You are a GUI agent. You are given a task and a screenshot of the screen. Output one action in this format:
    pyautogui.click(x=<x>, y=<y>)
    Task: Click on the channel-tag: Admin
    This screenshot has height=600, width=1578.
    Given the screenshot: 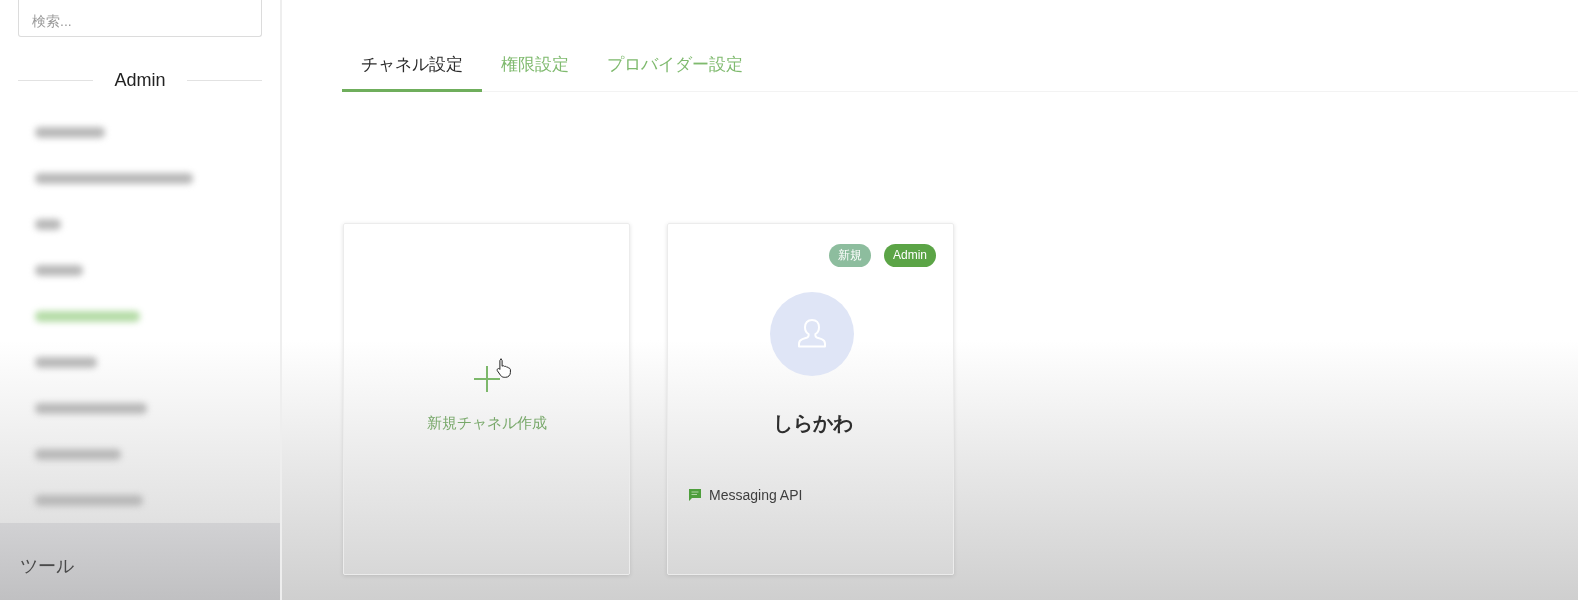 What is the action you would take?
    pyautogui.click(x=910, y=255)
    